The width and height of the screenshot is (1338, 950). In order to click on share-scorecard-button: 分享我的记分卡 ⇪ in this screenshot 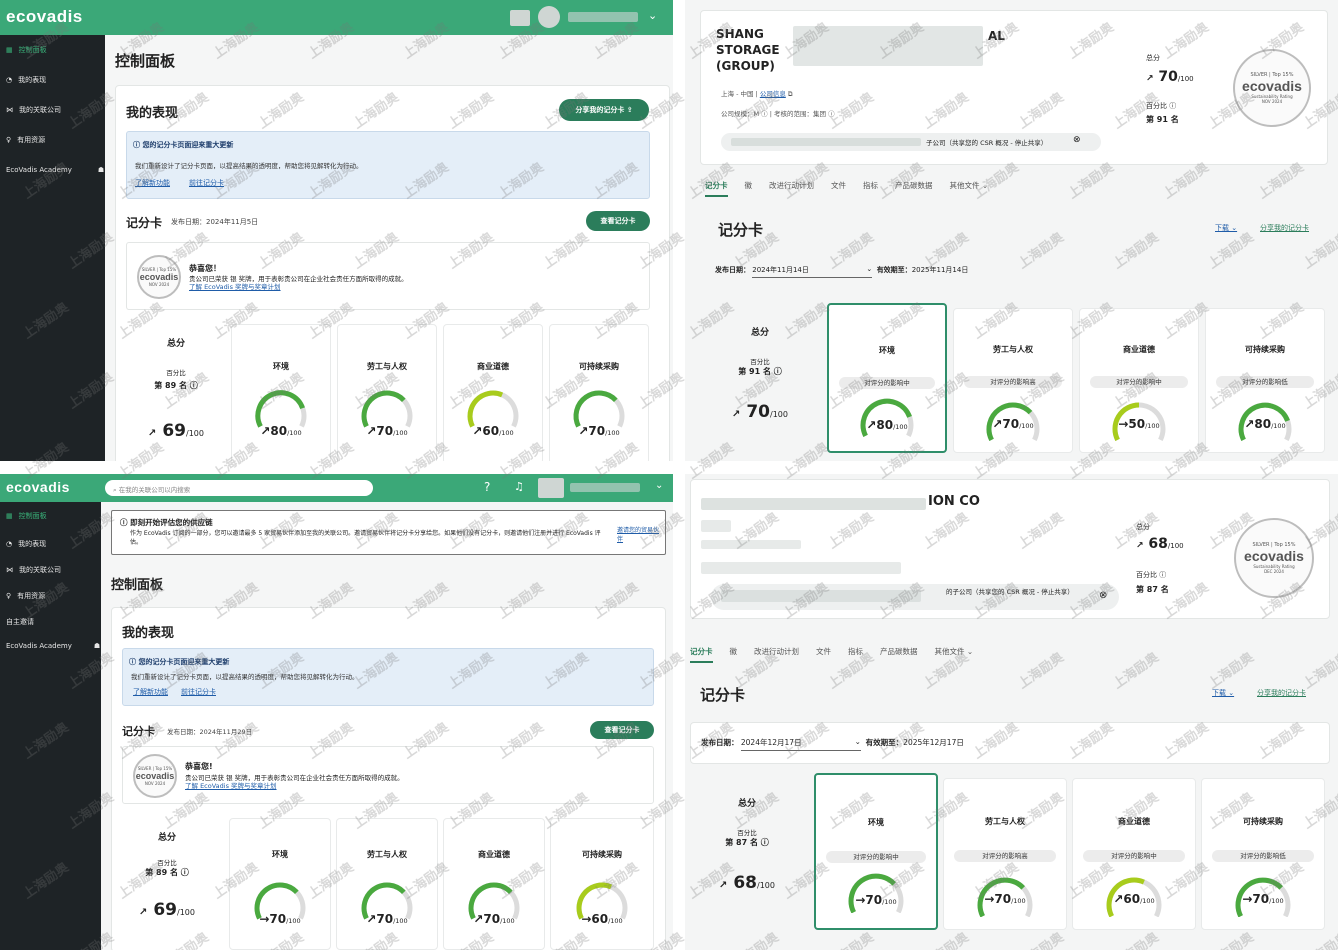, I will do `click(604, 110)`.